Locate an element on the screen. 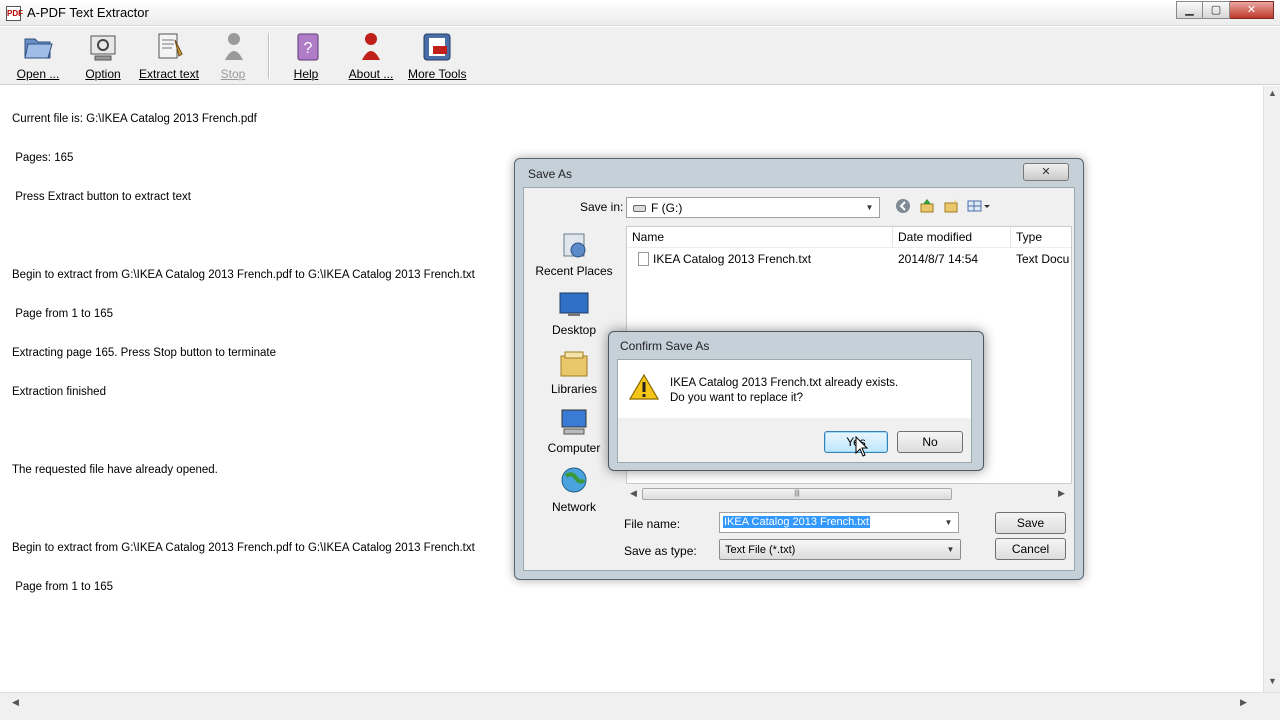 Image resolution: width=1280 pixels, height=720 pixels. window-controls: ▁ ▢ ✕ is located at coordinates (1225, 10).